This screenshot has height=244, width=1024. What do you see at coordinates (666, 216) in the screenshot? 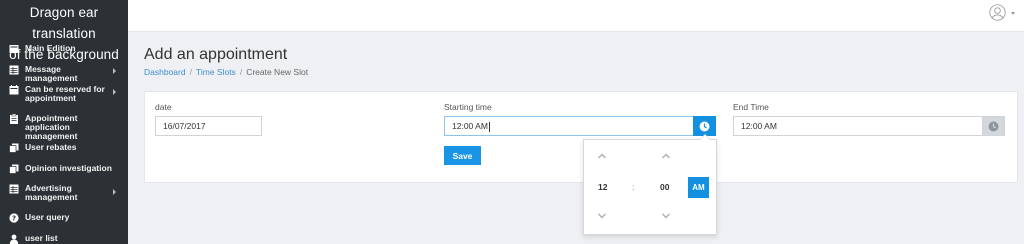
I see `minute-decrement-icon` at bounding box center [666, 216].